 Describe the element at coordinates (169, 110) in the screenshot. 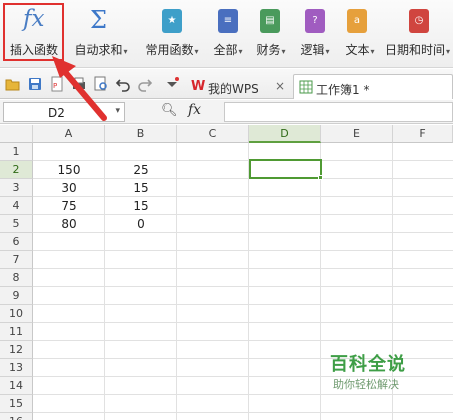

I see `zoom-icon: 🔍︎` at that location.